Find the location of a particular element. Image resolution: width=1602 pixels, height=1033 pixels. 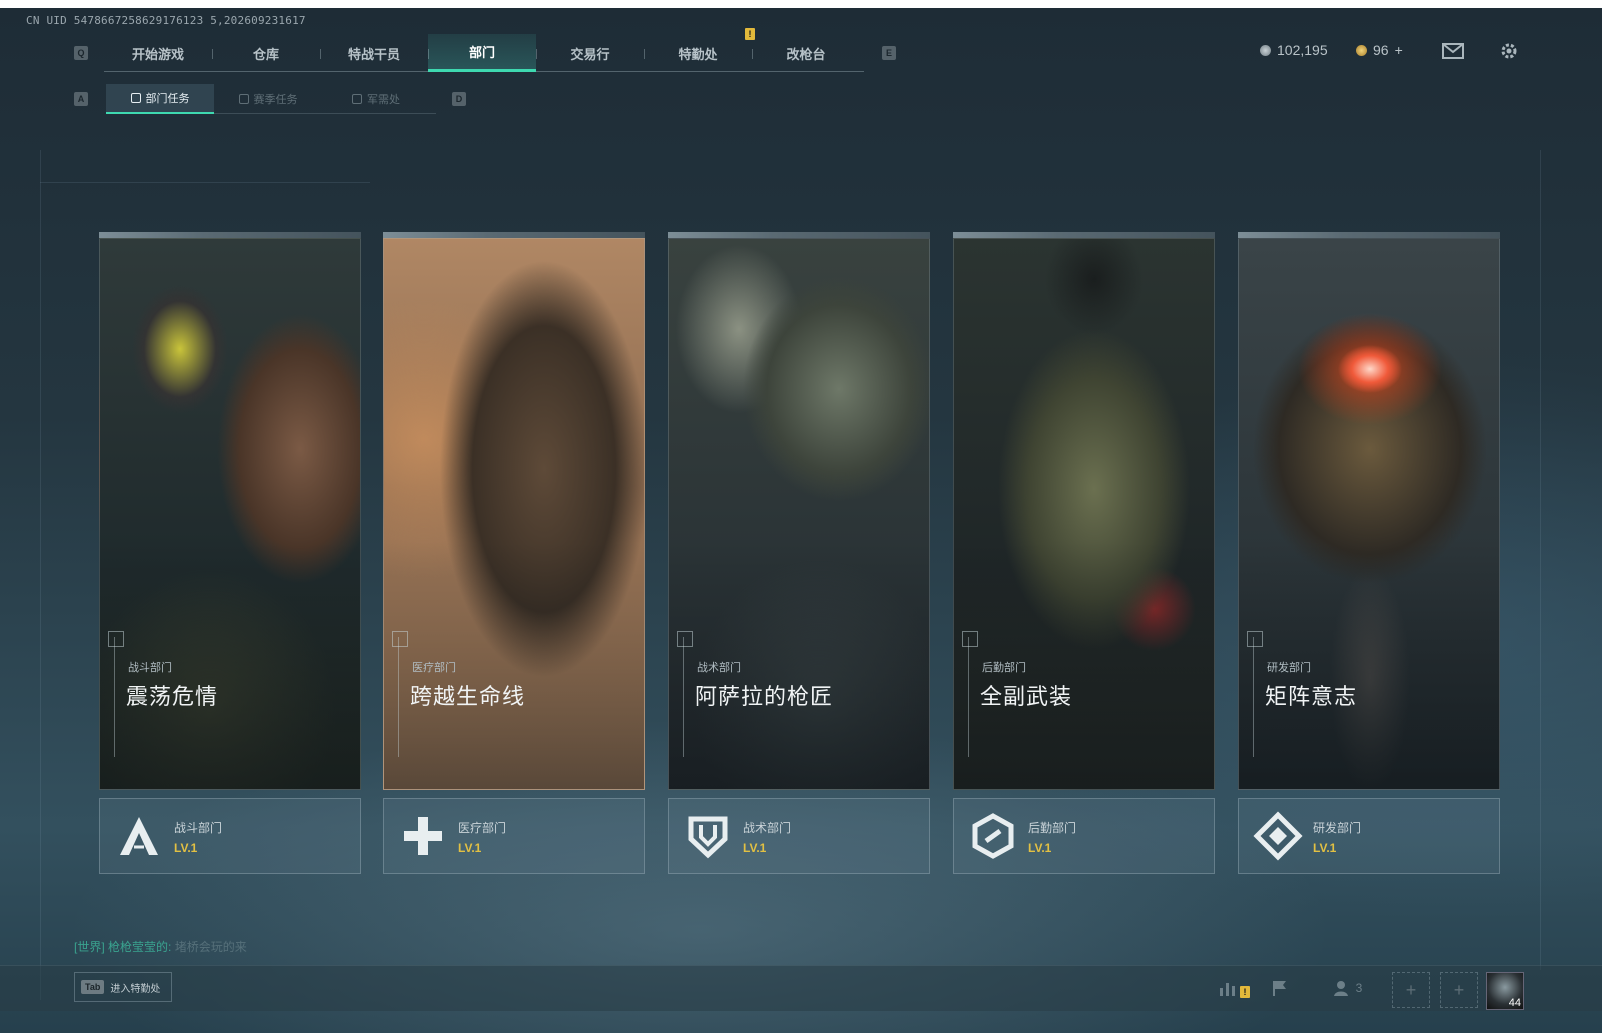

dept-name: 医疗部门 is located at coordinates (482, 828).